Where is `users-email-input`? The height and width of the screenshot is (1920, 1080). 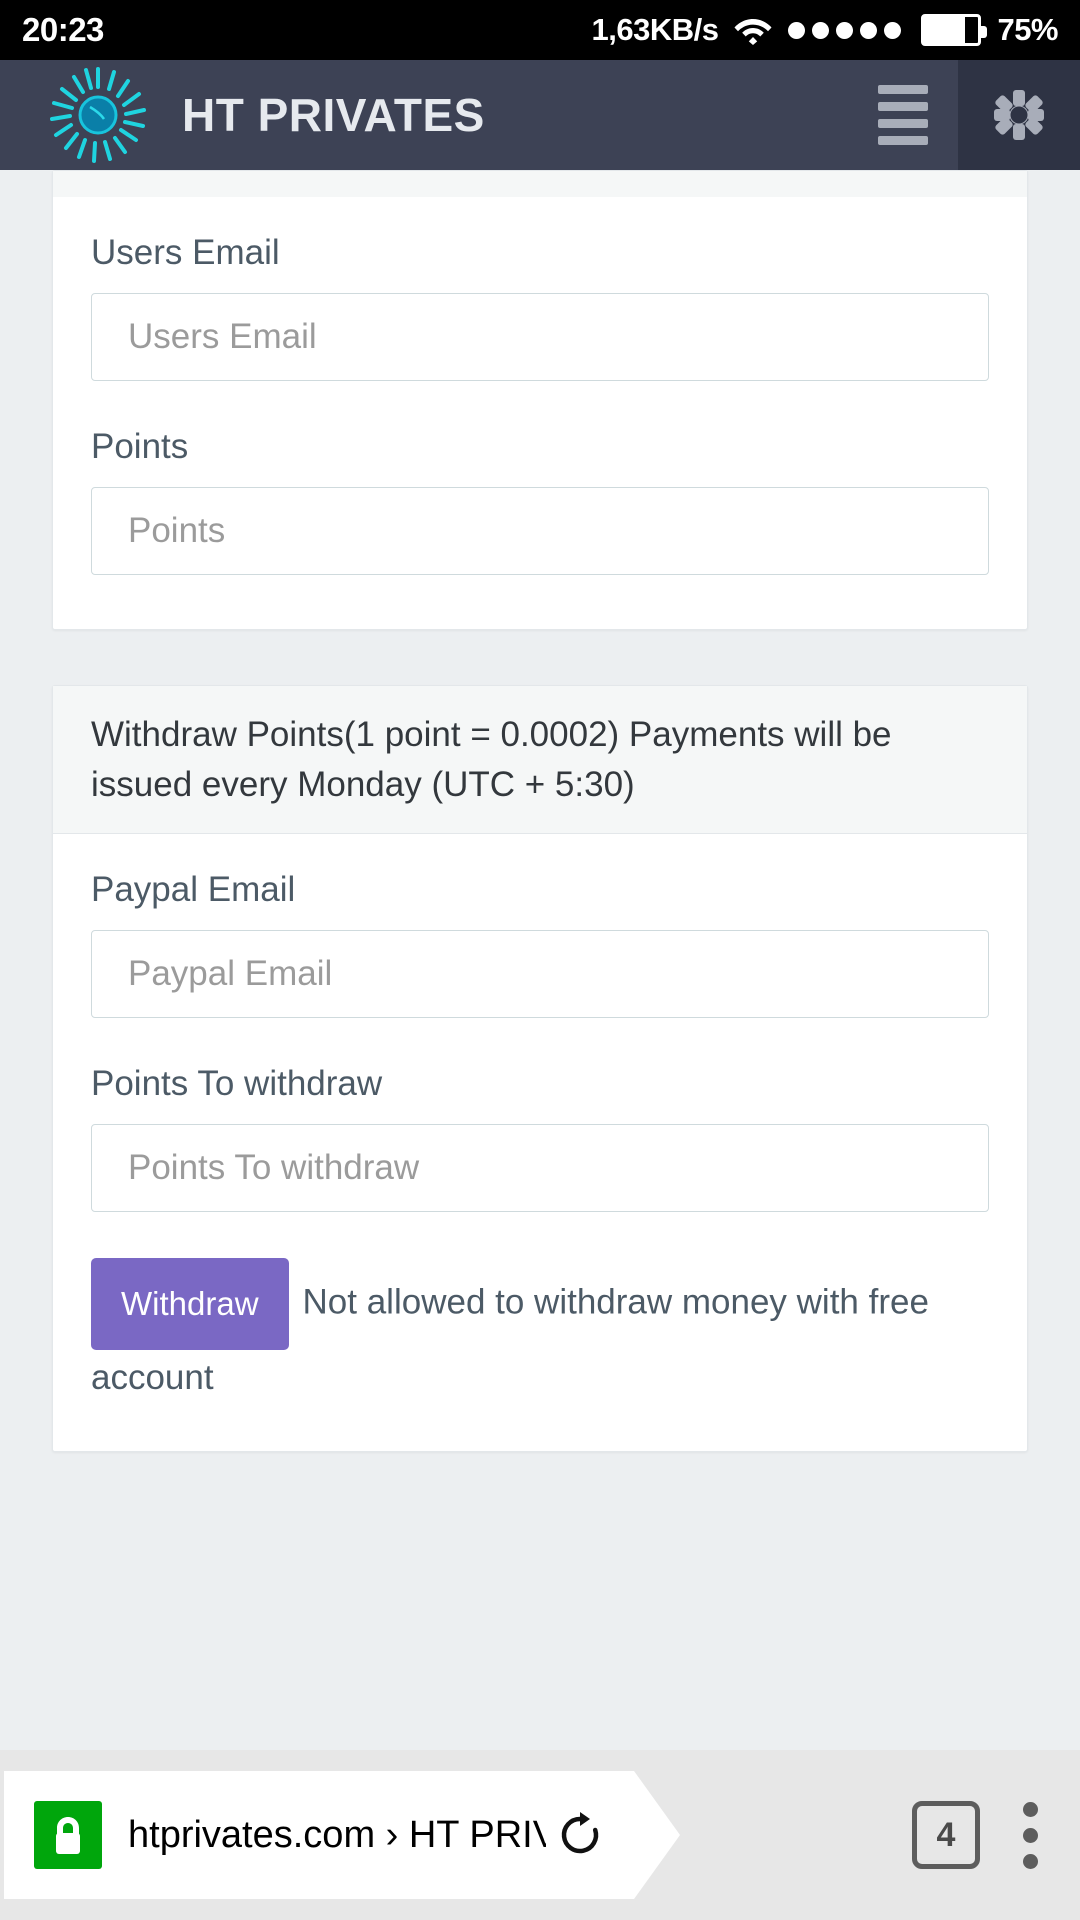
users-email-input is located at coordinates (540, 337).